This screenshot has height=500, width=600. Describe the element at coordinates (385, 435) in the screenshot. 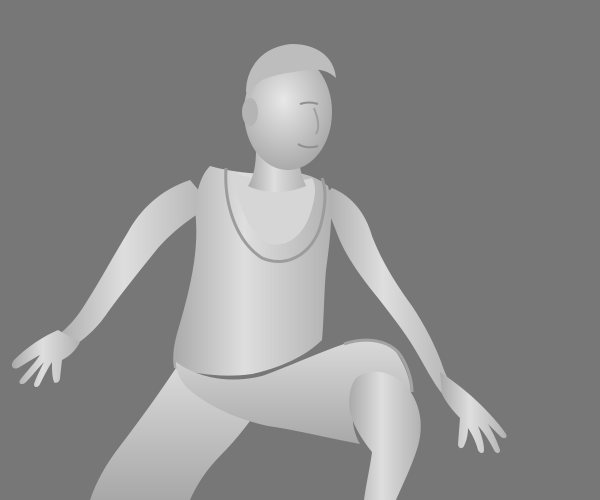

I see `right-leg` at that location.